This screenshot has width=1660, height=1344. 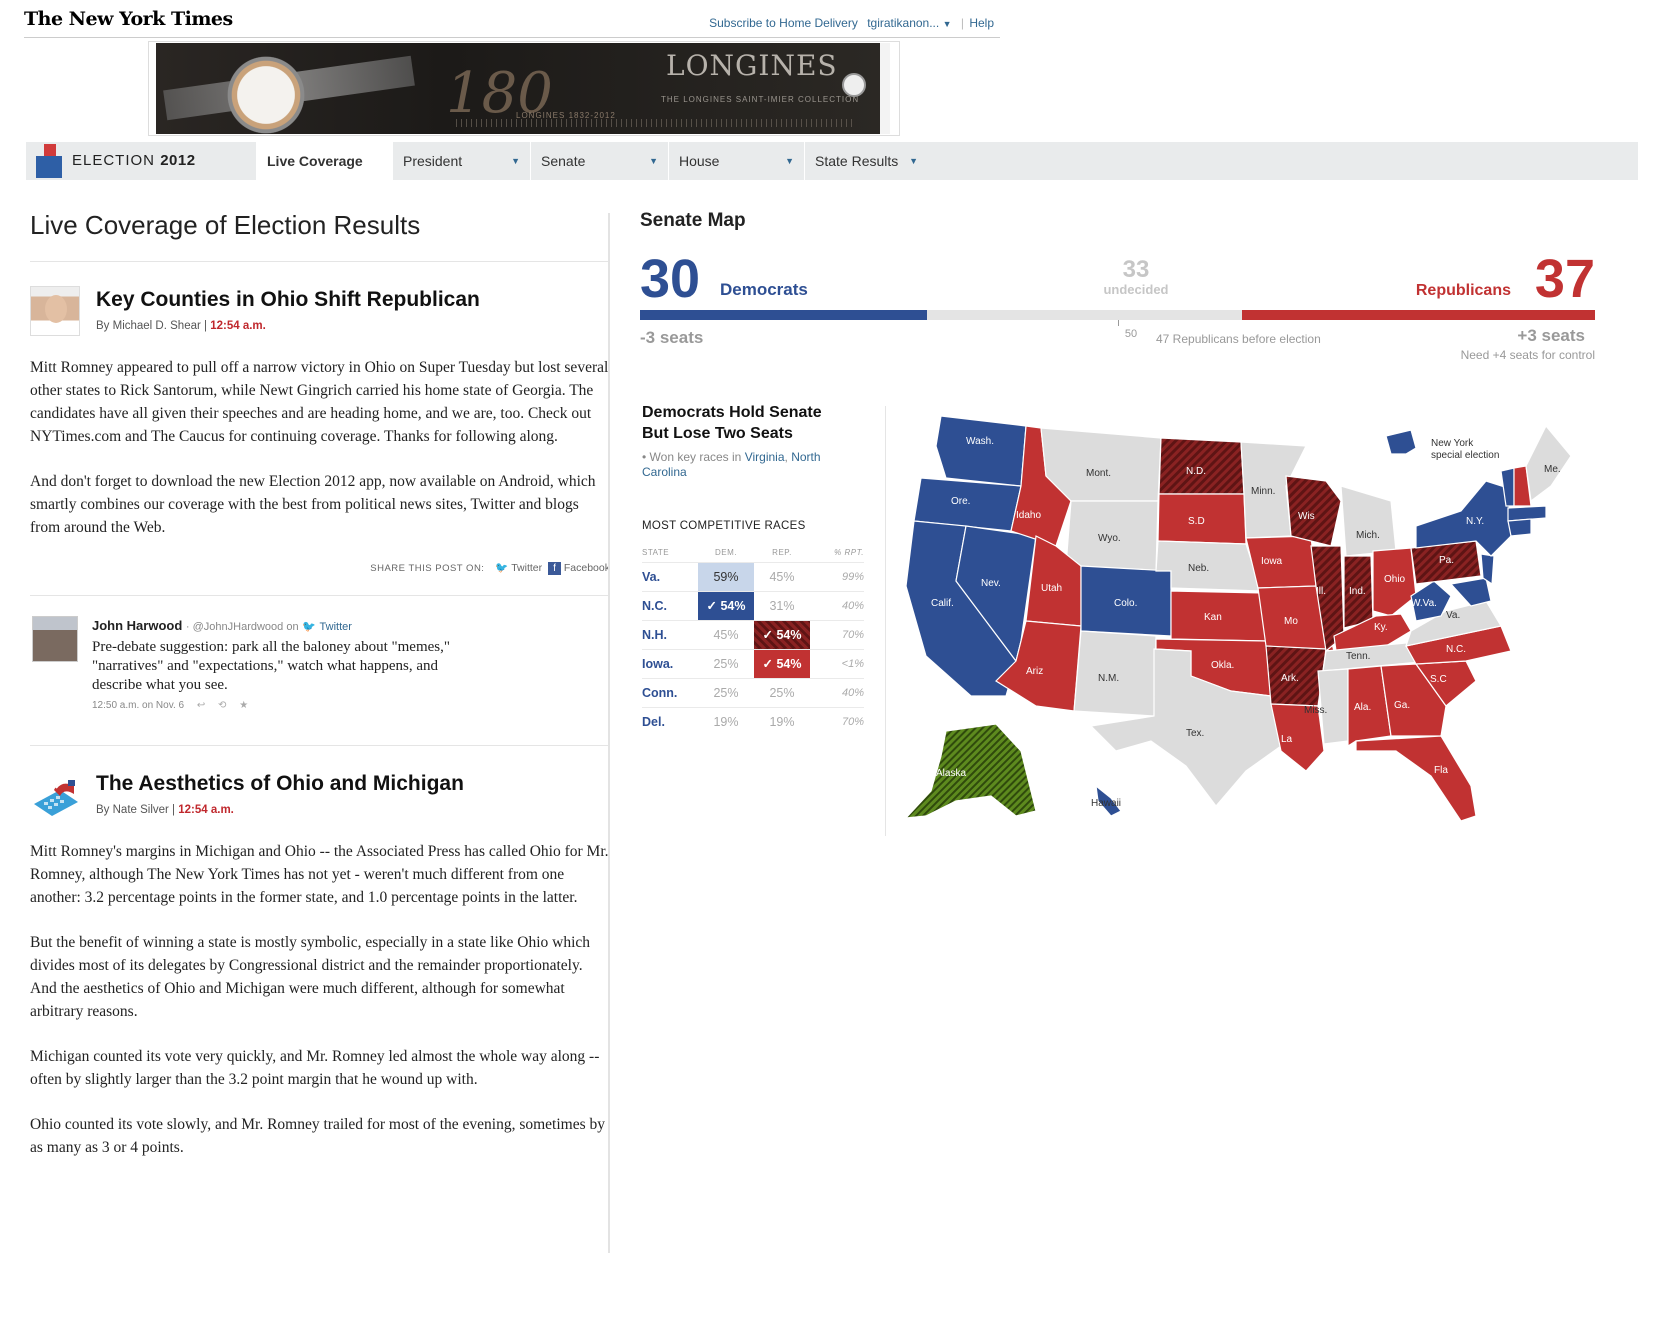 What do you see at coordinates (526, 568) in the screenshot?
I see `share-twitter-link: Twitter` at bounding box center [526, 568].